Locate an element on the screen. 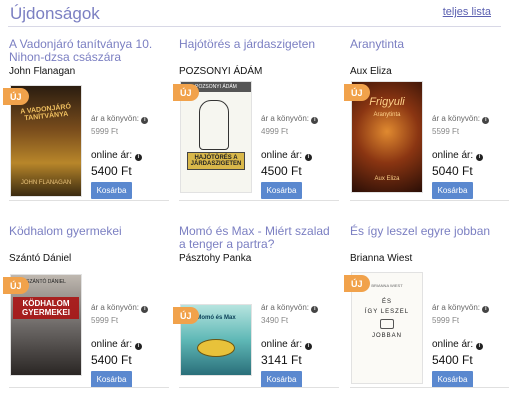 This screenshot has height=400, width=509. online-price: 5040 Ft is located at coordinates (452, 171).